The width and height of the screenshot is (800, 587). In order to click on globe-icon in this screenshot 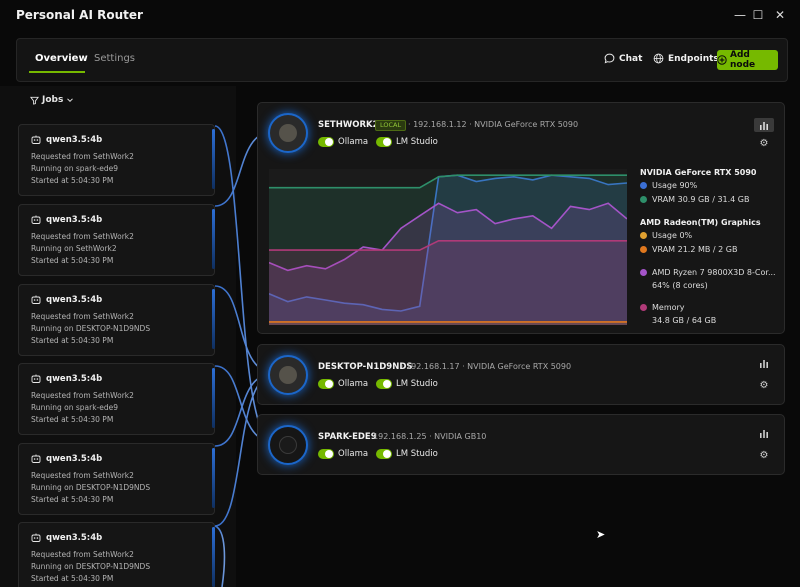, I will do `click(658, 58)`.